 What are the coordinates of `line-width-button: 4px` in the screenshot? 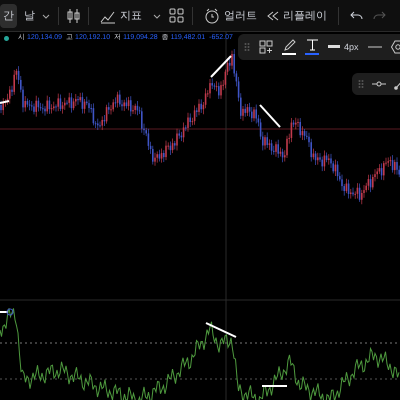 It's located at (343, 47).